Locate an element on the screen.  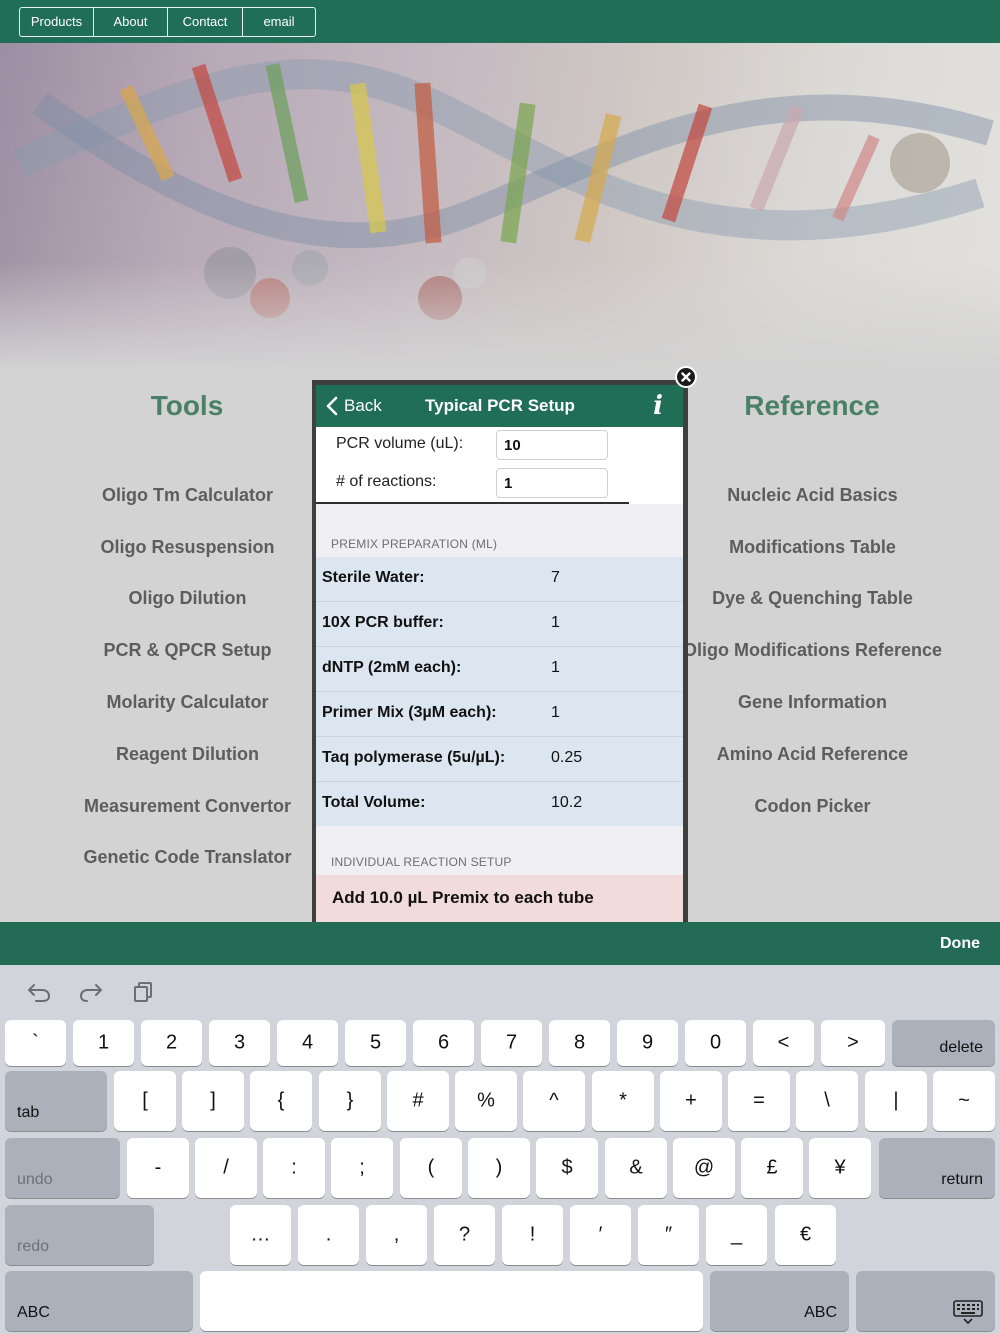
premix-row: 10X PCR buffer: 1 is located at coordinates (499, 624).